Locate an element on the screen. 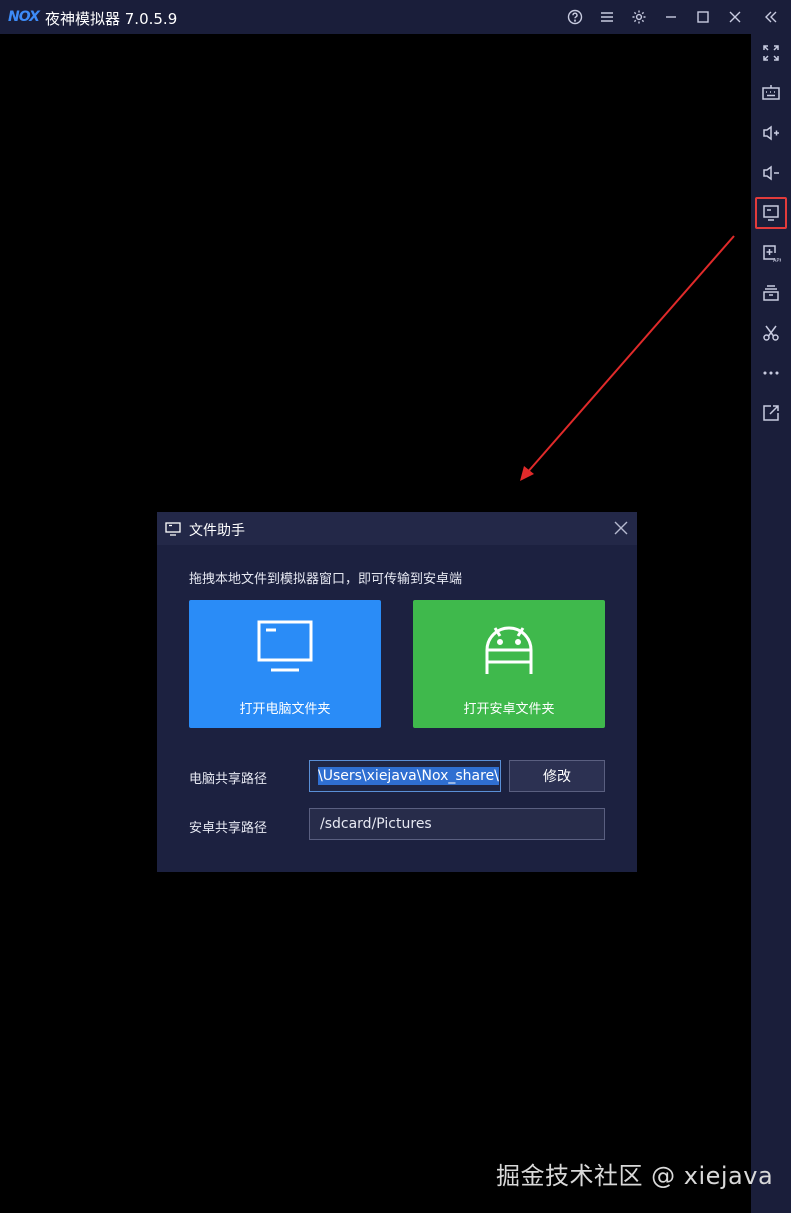 This screenshot has width=791, height=1213. pc-path-value: \Users\xiejava\Nox_share\ is located at coordinates (408, 776).